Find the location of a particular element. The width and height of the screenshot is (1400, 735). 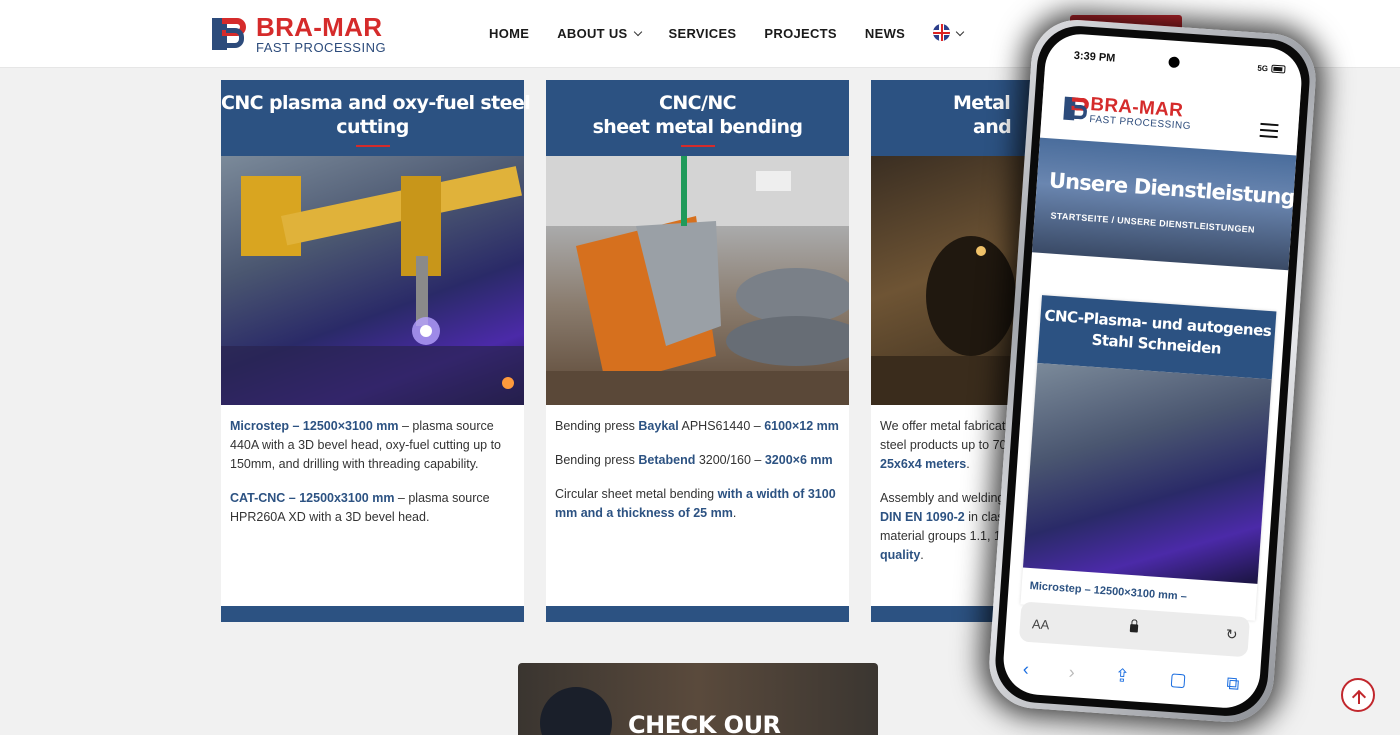

camera-icon is located at coordinates (1174, 62).